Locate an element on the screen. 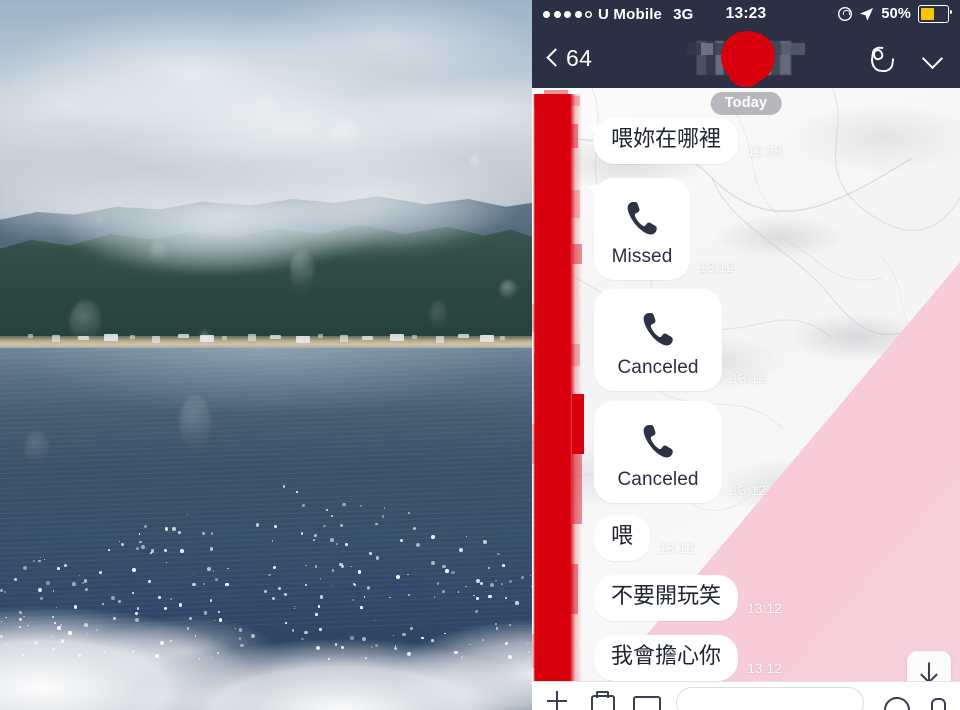 This screenshot has height=710, width=960. message-input-field is located at coordinates (770, 698).